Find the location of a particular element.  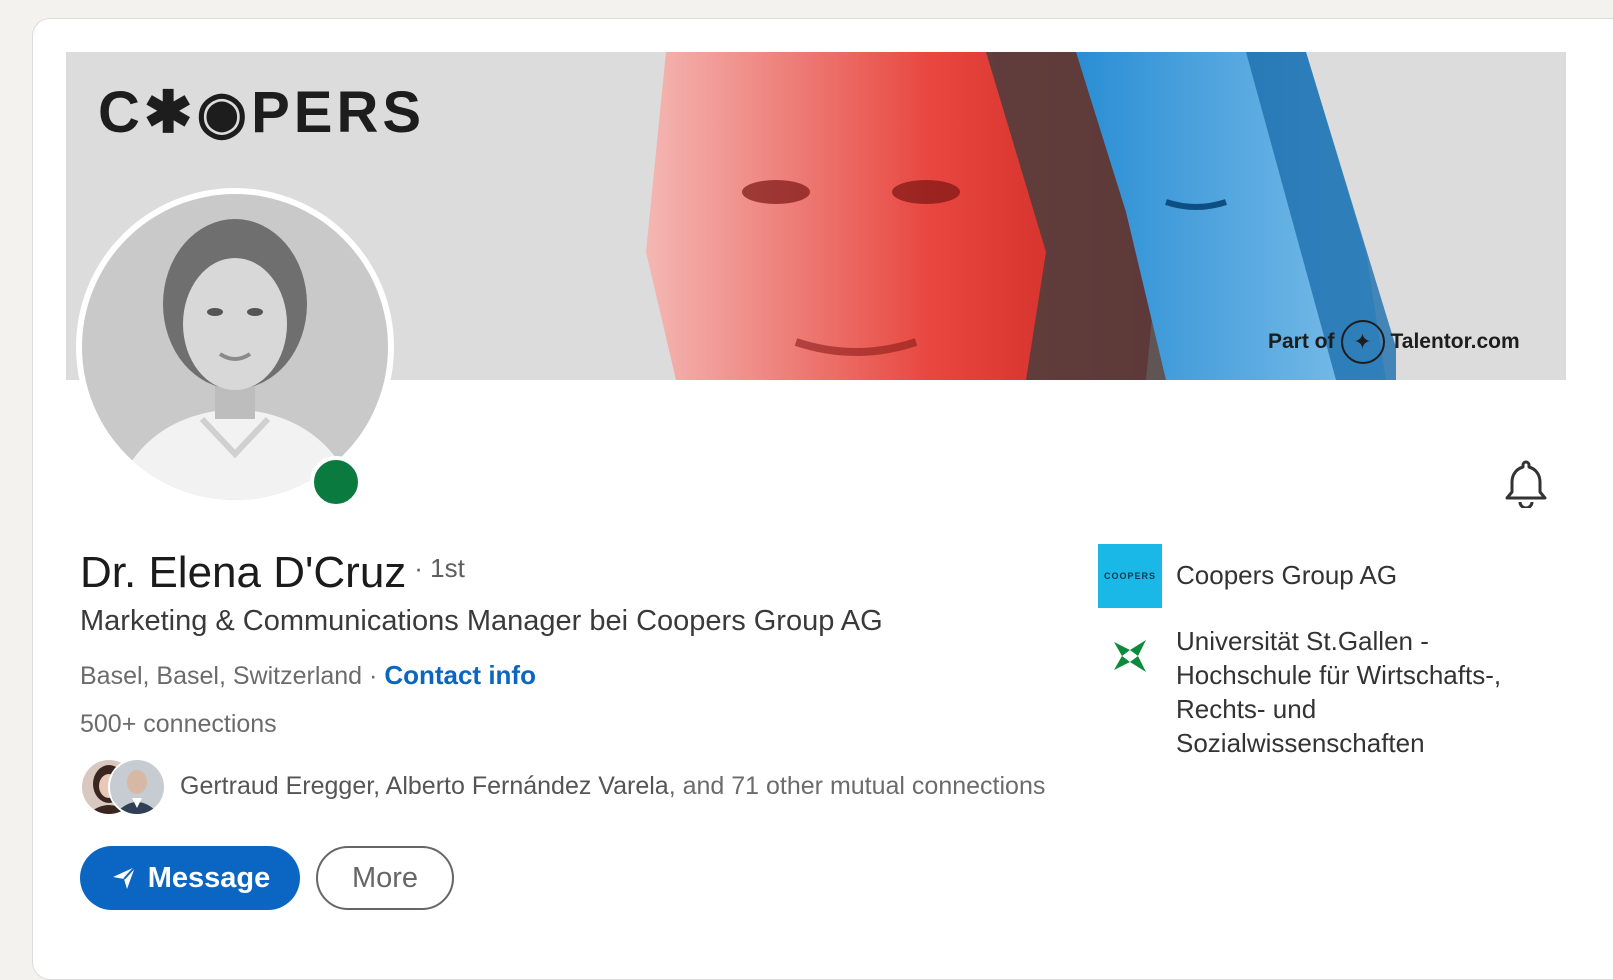

current-company: COOPERS Coopers Group AG is located at coordinates (1317, 576).